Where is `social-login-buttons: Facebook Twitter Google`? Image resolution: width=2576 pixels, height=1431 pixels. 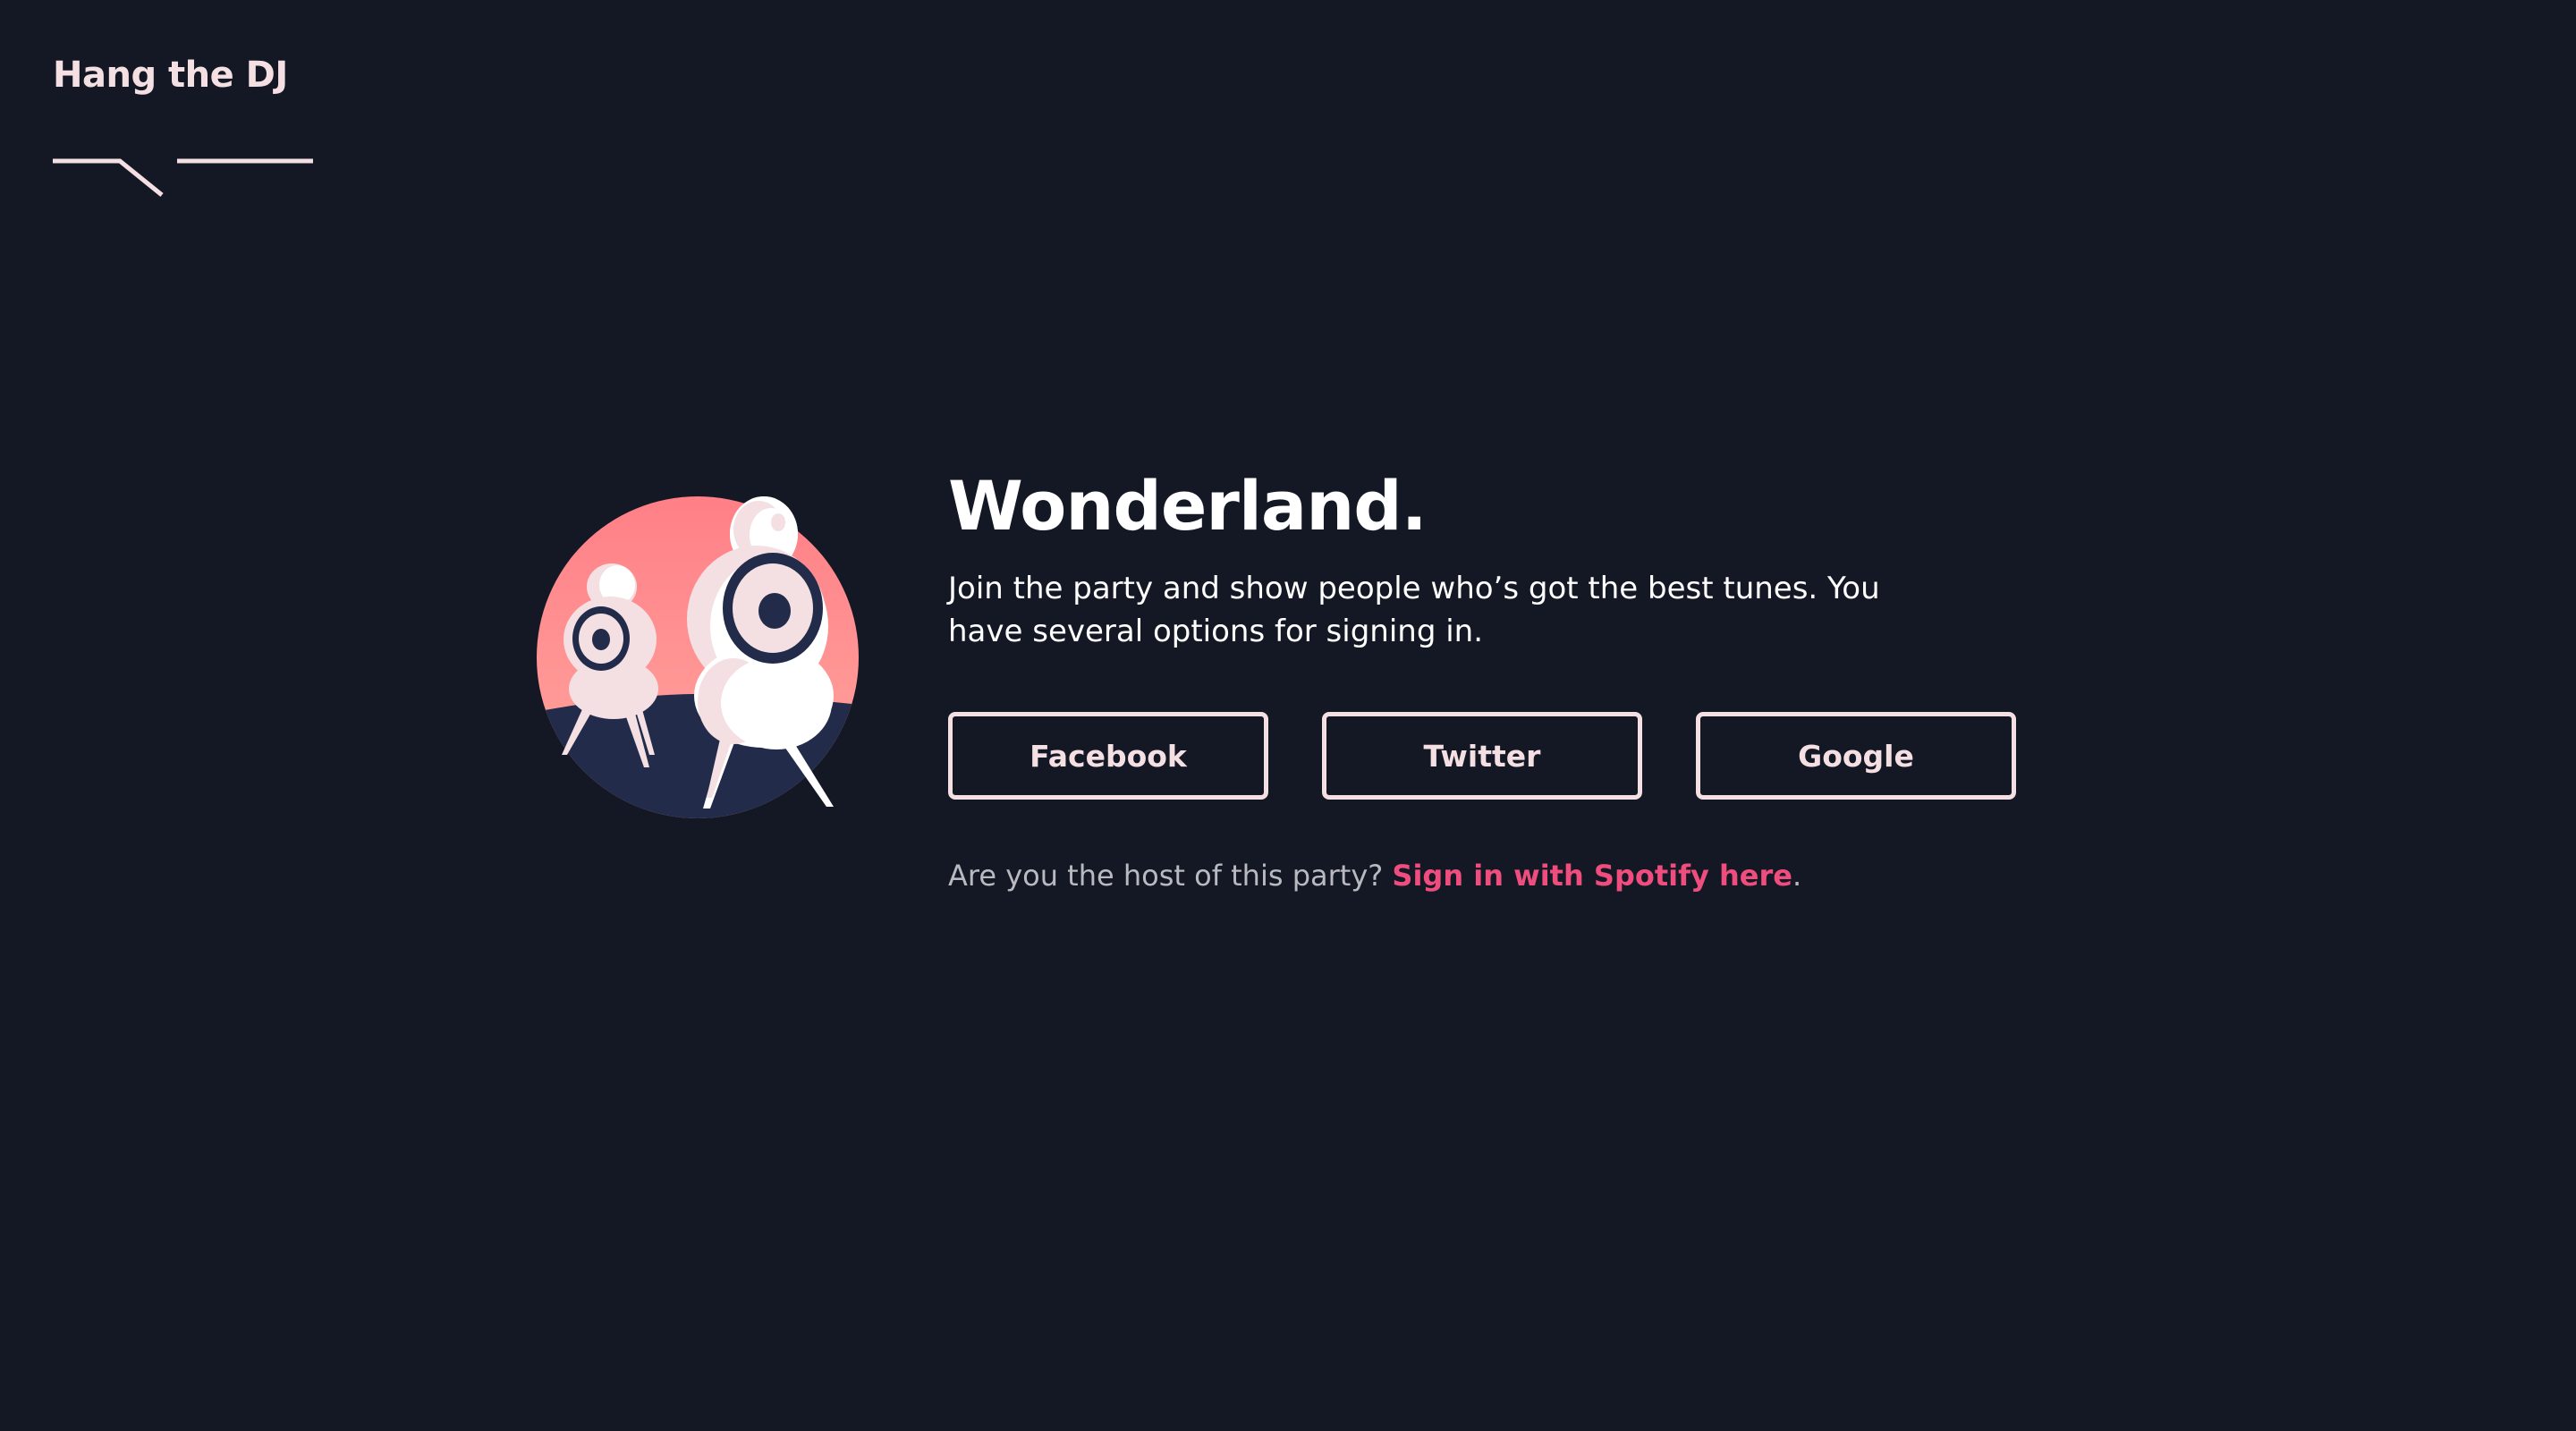 social-login-buttons: Facebook Twitter Google is located at coordinates (1507, 756).